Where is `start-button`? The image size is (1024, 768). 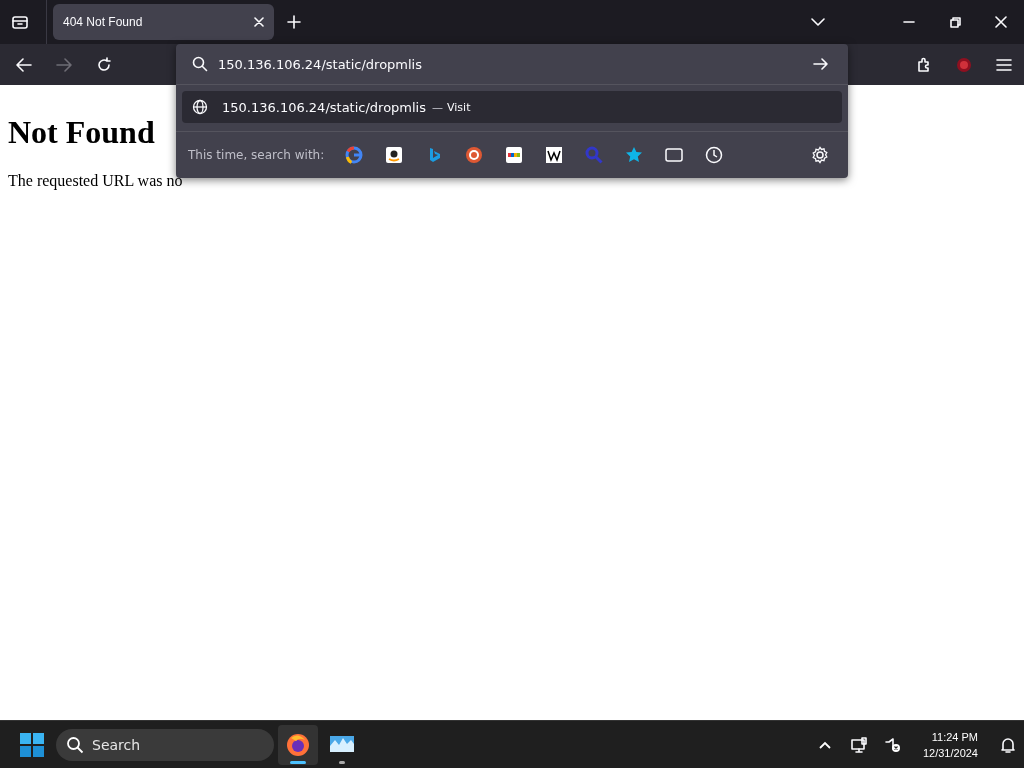
start-button is located at coordinates (32, 744).